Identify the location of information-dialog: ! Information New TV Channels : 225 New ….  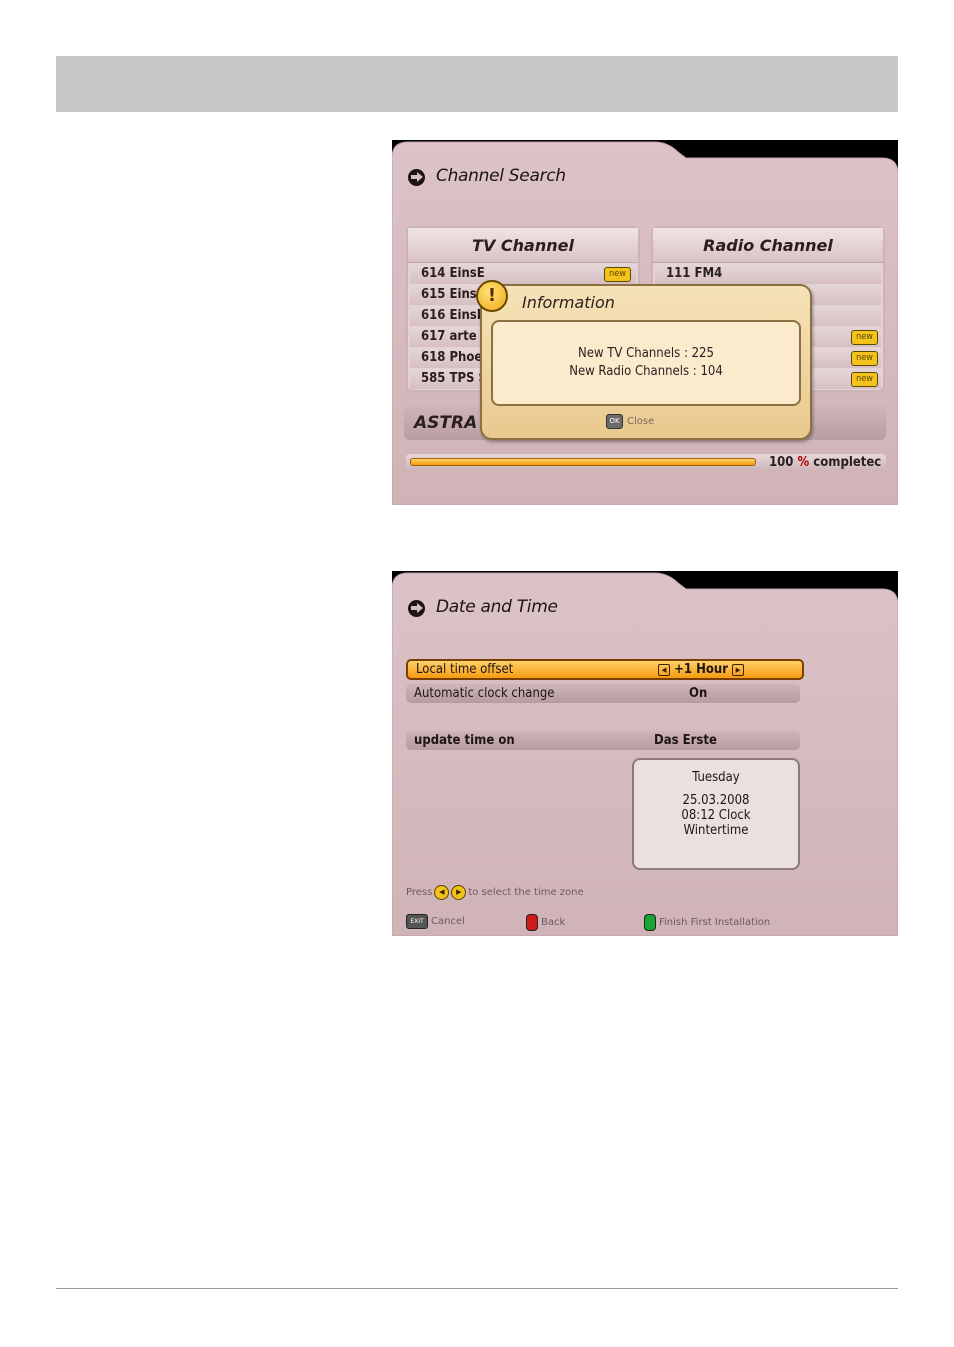
(644, 360).